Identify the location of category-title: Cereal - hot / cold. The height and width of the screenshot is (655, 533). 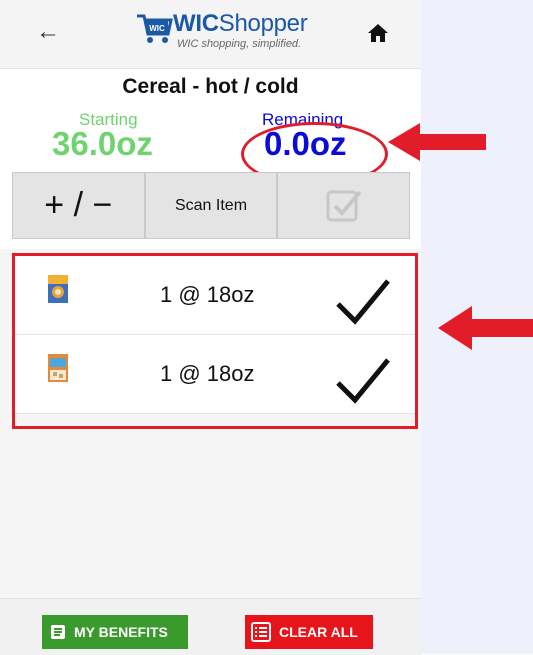
(210, 86).